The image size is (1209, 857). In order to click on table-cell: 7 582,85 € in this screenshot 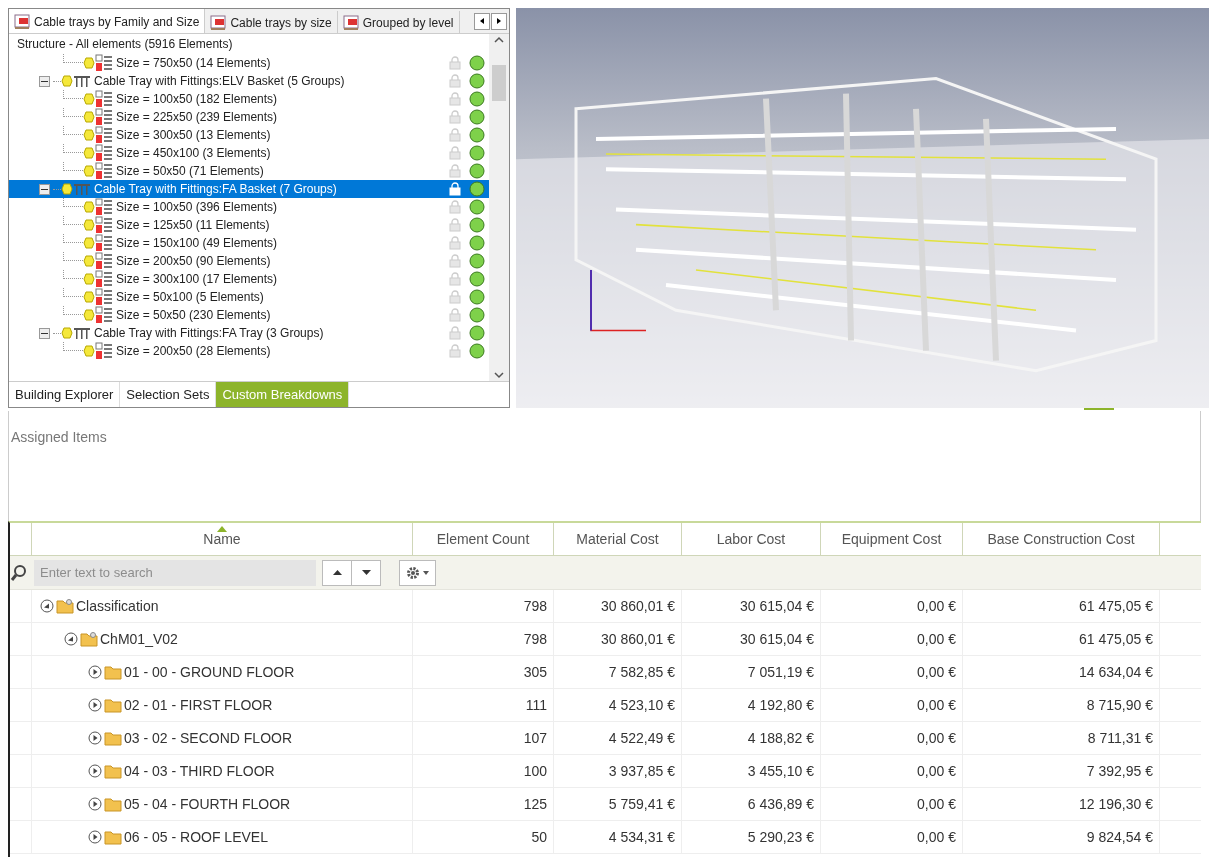, I will do `click(618, 672)`.